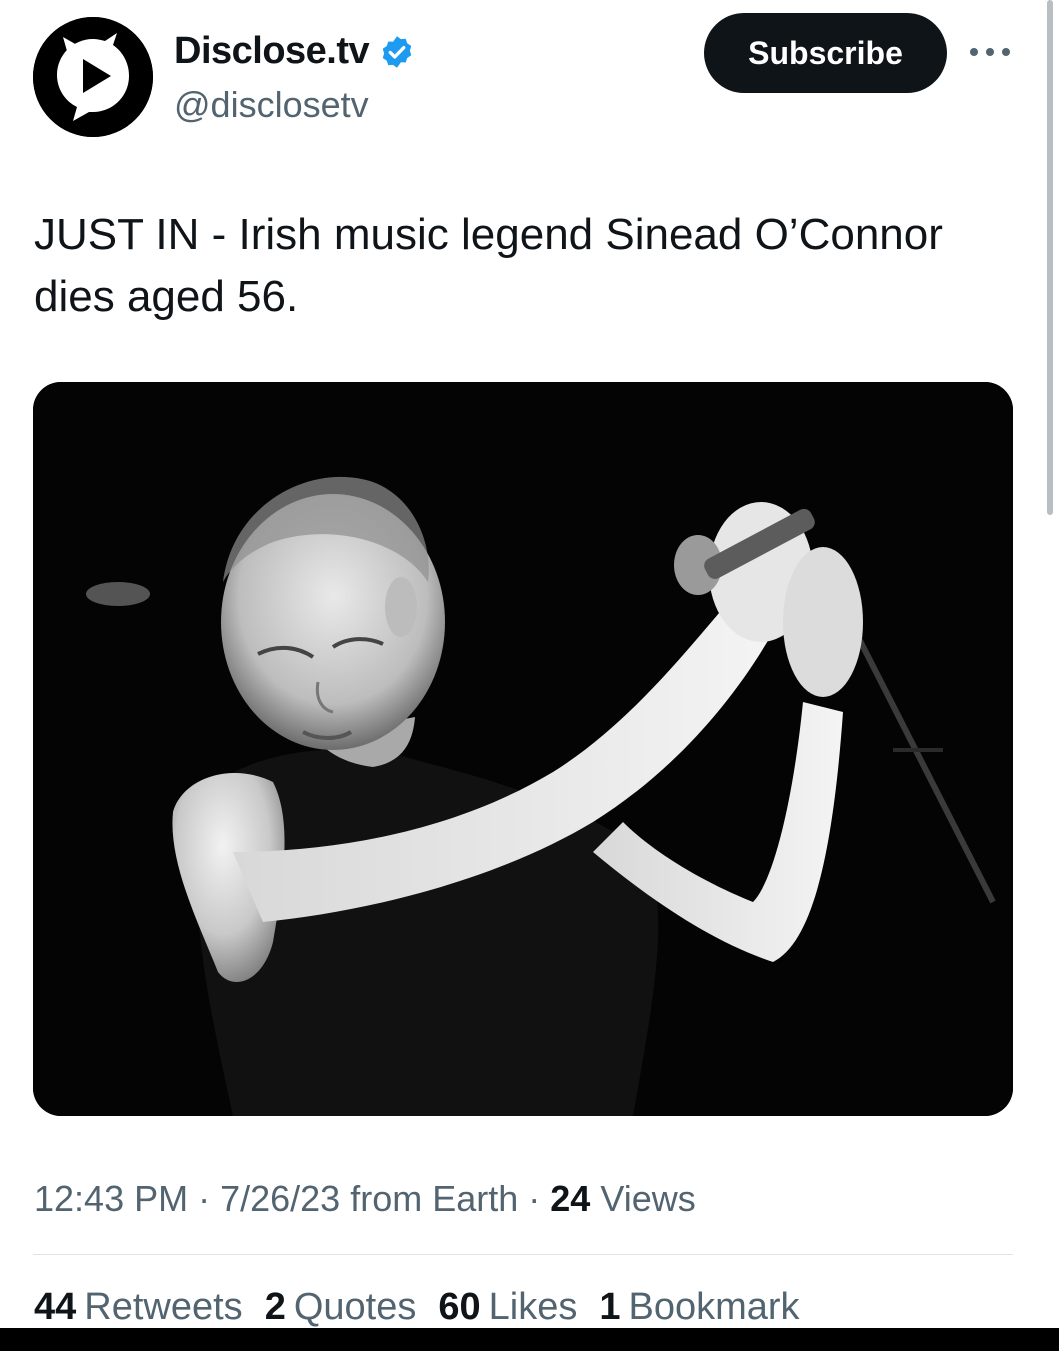 The height and width of the screenshot is (1351, 1059). What do you see at coordinates (280, 1198) in the screenshot?
I see `tweet-date: 7/26/23` at bounding box center [280, 1198].